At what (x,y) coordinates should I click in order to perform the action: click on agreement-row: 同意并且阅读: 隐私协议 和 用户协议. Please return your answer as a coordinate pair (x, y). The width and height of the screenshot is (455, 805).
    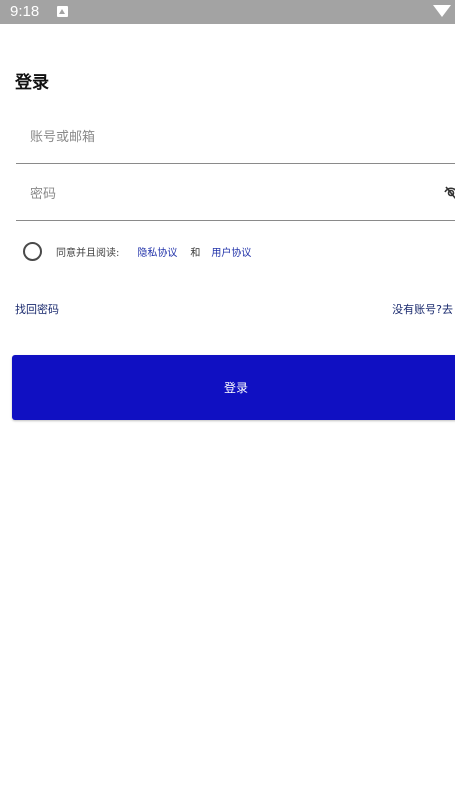
    Looking at the image, I should click on (137, 251).